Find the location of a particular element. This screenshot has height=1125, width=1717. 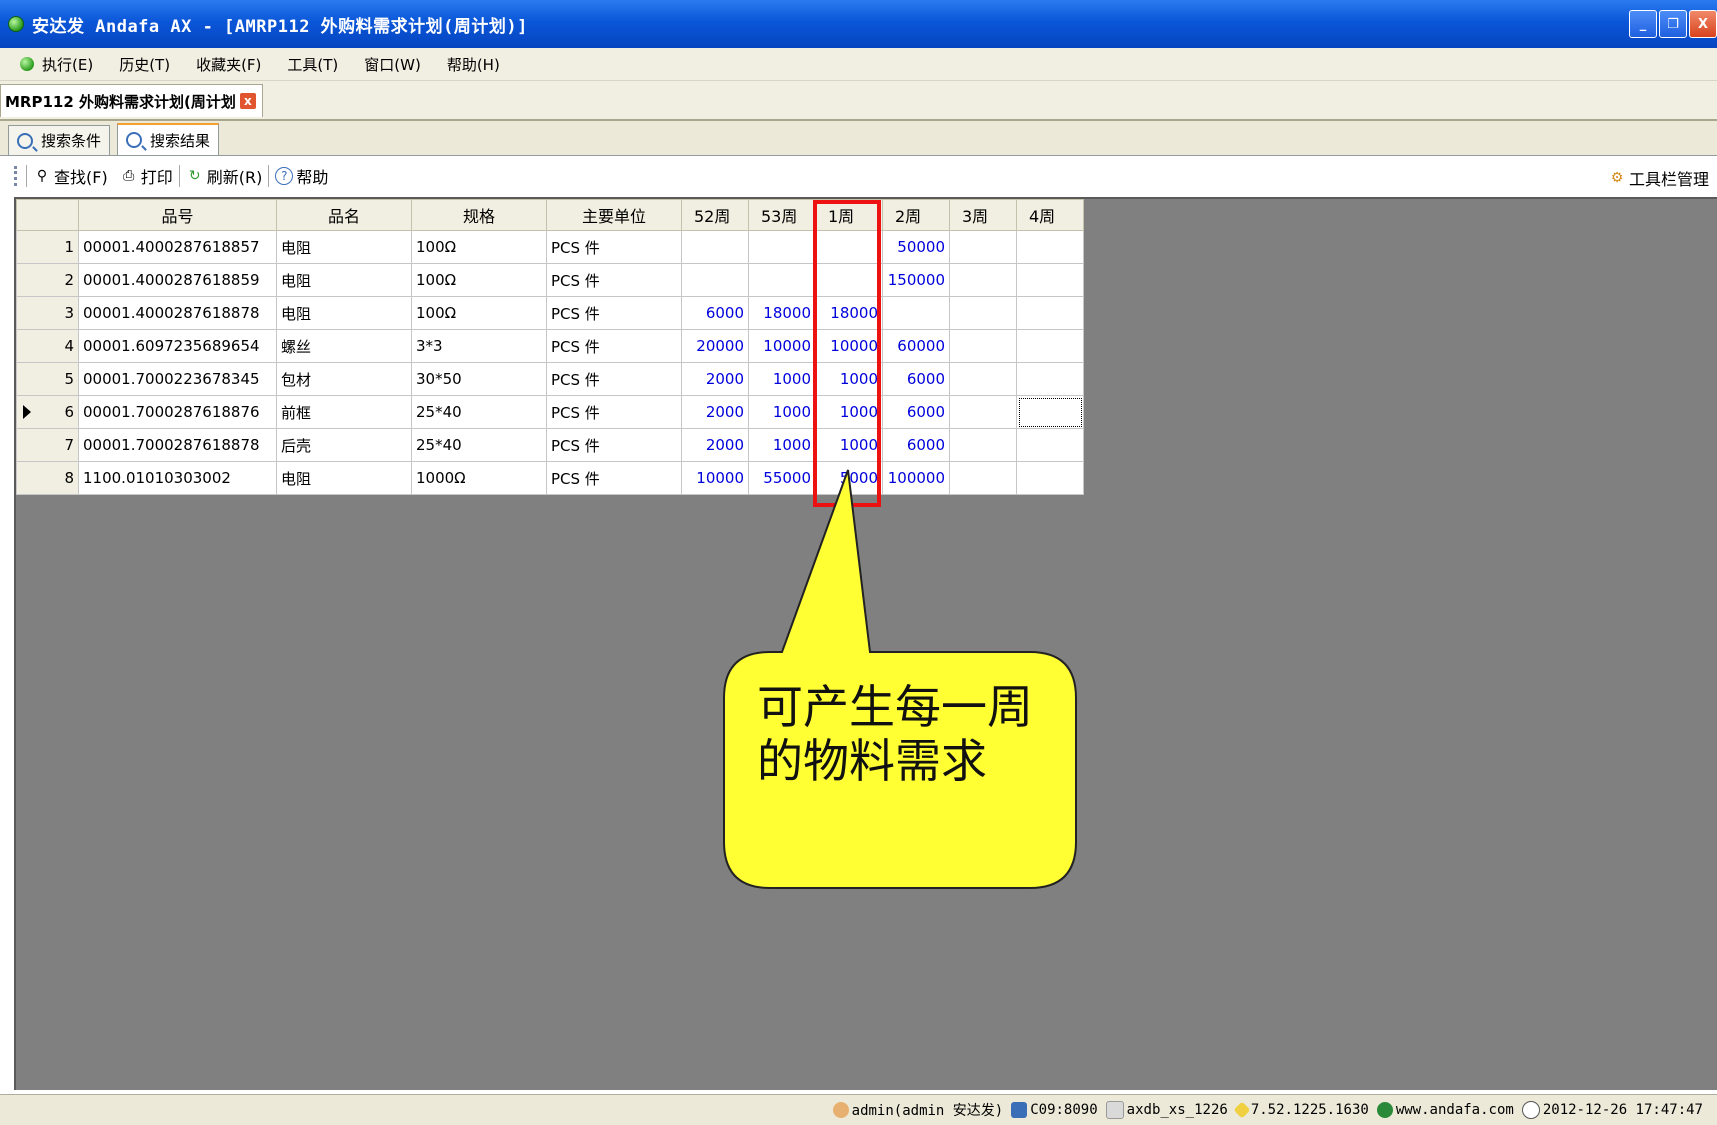

cell-week-2: 50000 is located at coordinates (916, 247).